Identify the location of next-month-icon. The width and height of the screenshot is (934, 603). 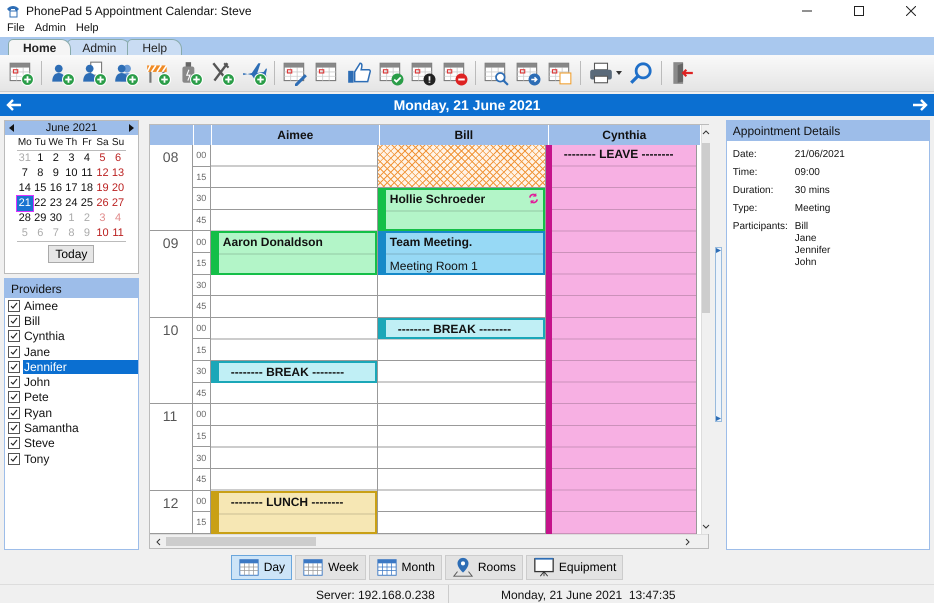
(131, 128).